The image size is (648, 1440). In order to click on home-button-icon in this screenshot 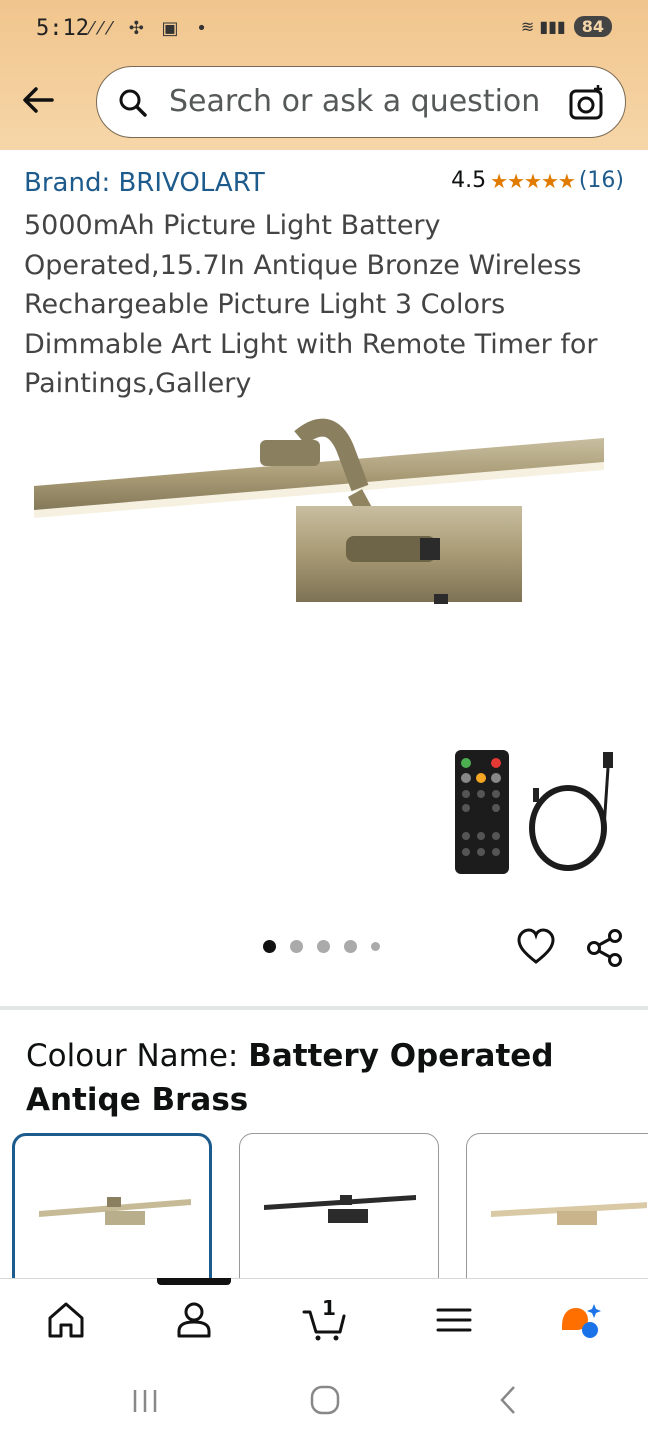, I will do `click(325, 1400)`.